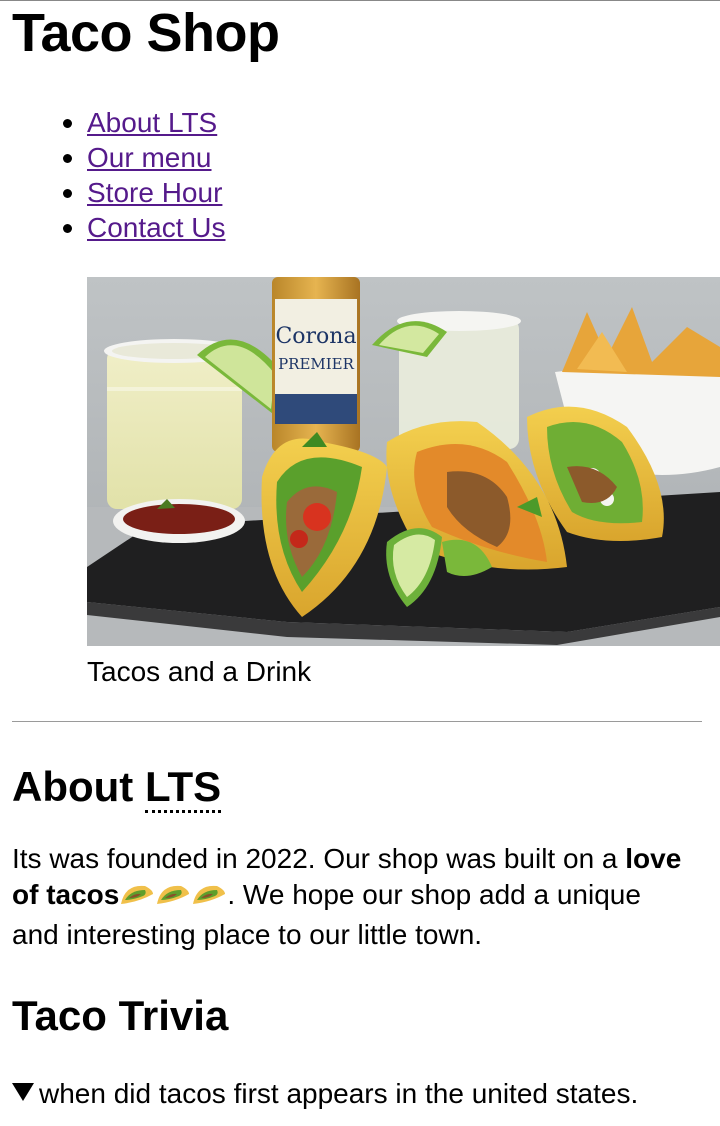  I want to click on nav-item-about: About LTS, so click(385, 122).